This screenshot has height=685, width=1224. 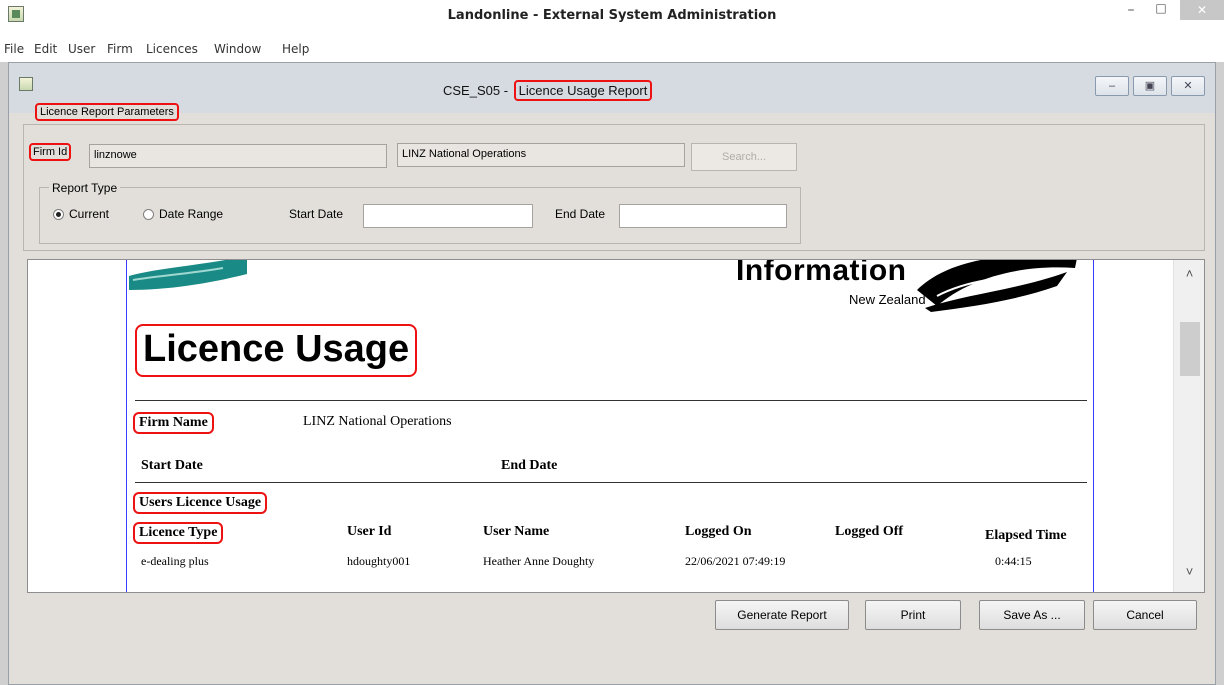 I want to click on maximize-button: □, so click(x=1161, y=12).